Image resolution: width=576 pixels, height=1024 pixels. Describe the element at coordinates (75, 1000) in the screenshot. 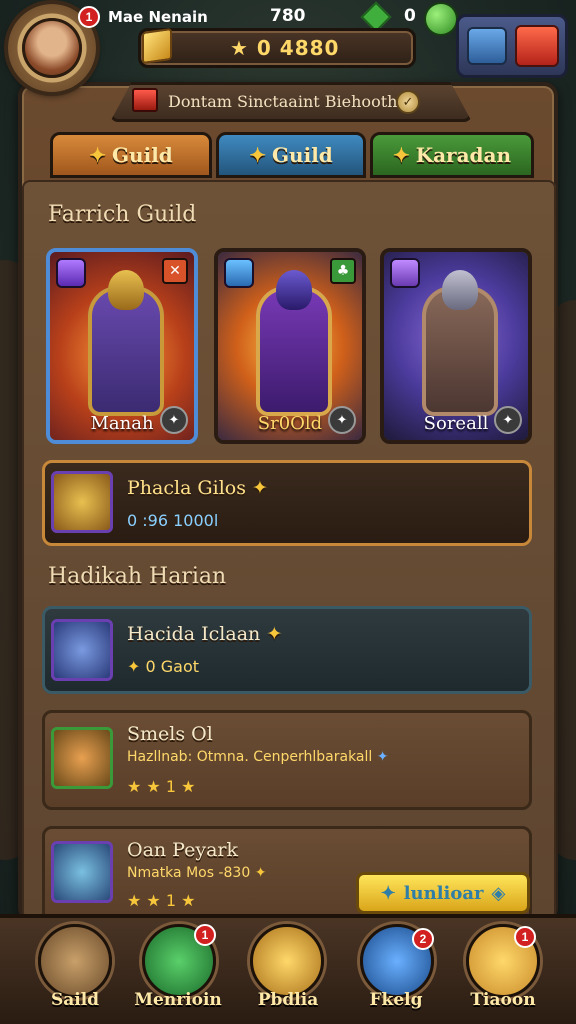

I see `nav-label-1: Saild` at that location.